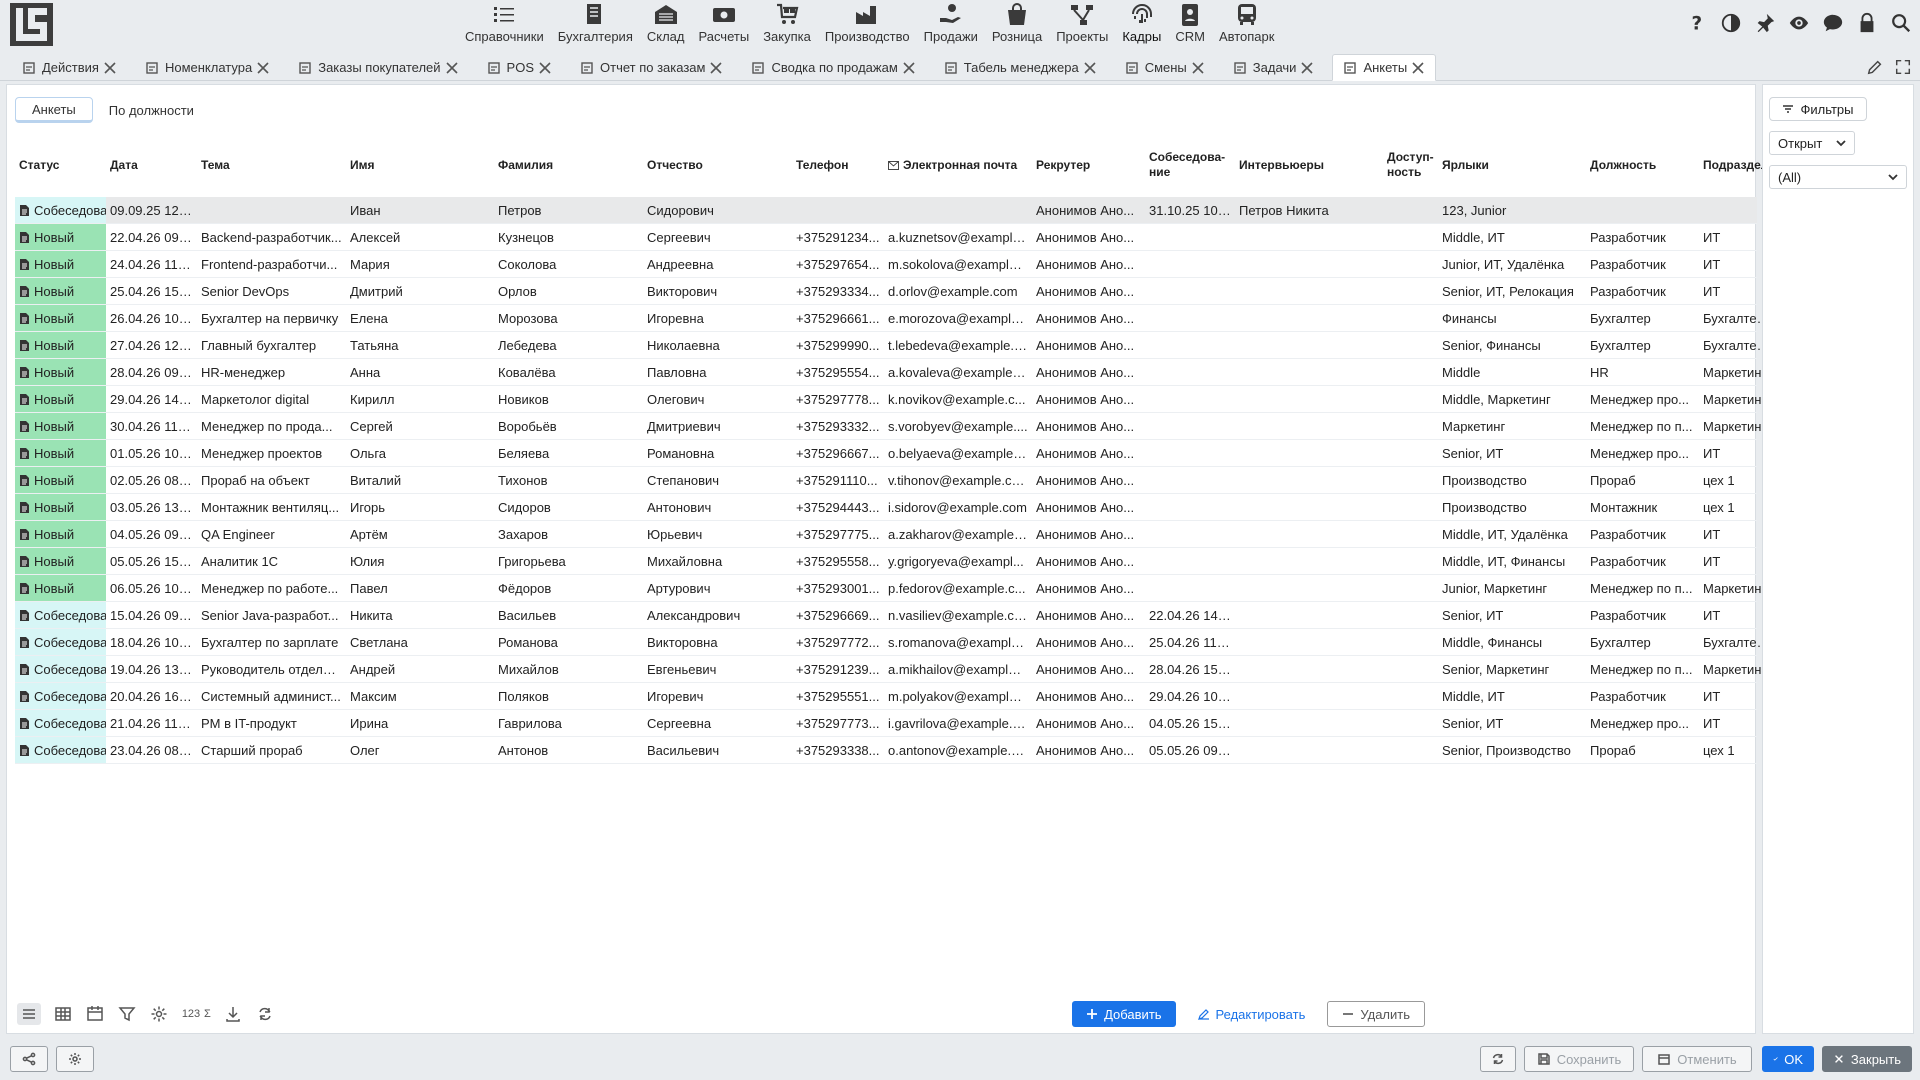  What do you see at coordinates (31, 24) in the screenshot?
I see `app-logo` at bounding box center [31, 24].